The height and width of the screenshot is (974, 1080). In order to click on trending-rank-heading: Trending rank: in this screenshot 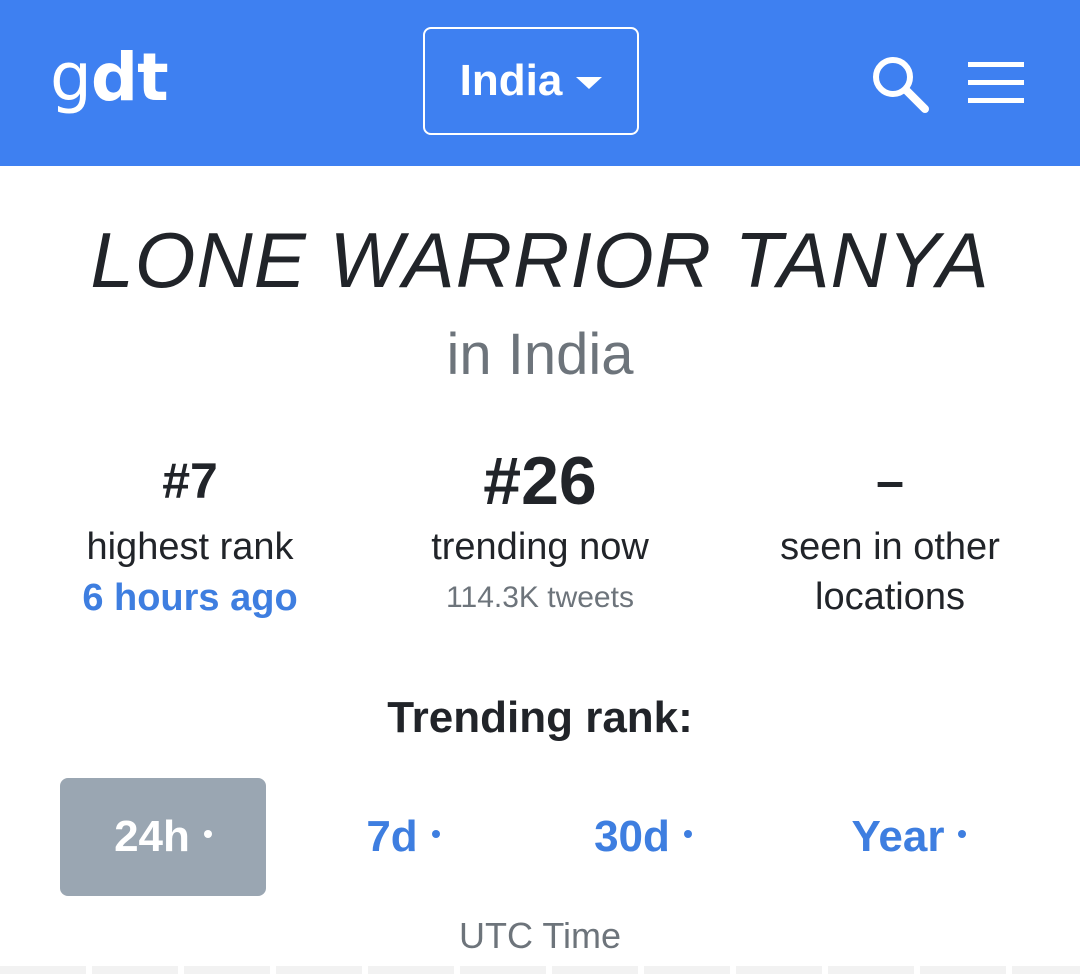, I will do `click(540, 717)`.